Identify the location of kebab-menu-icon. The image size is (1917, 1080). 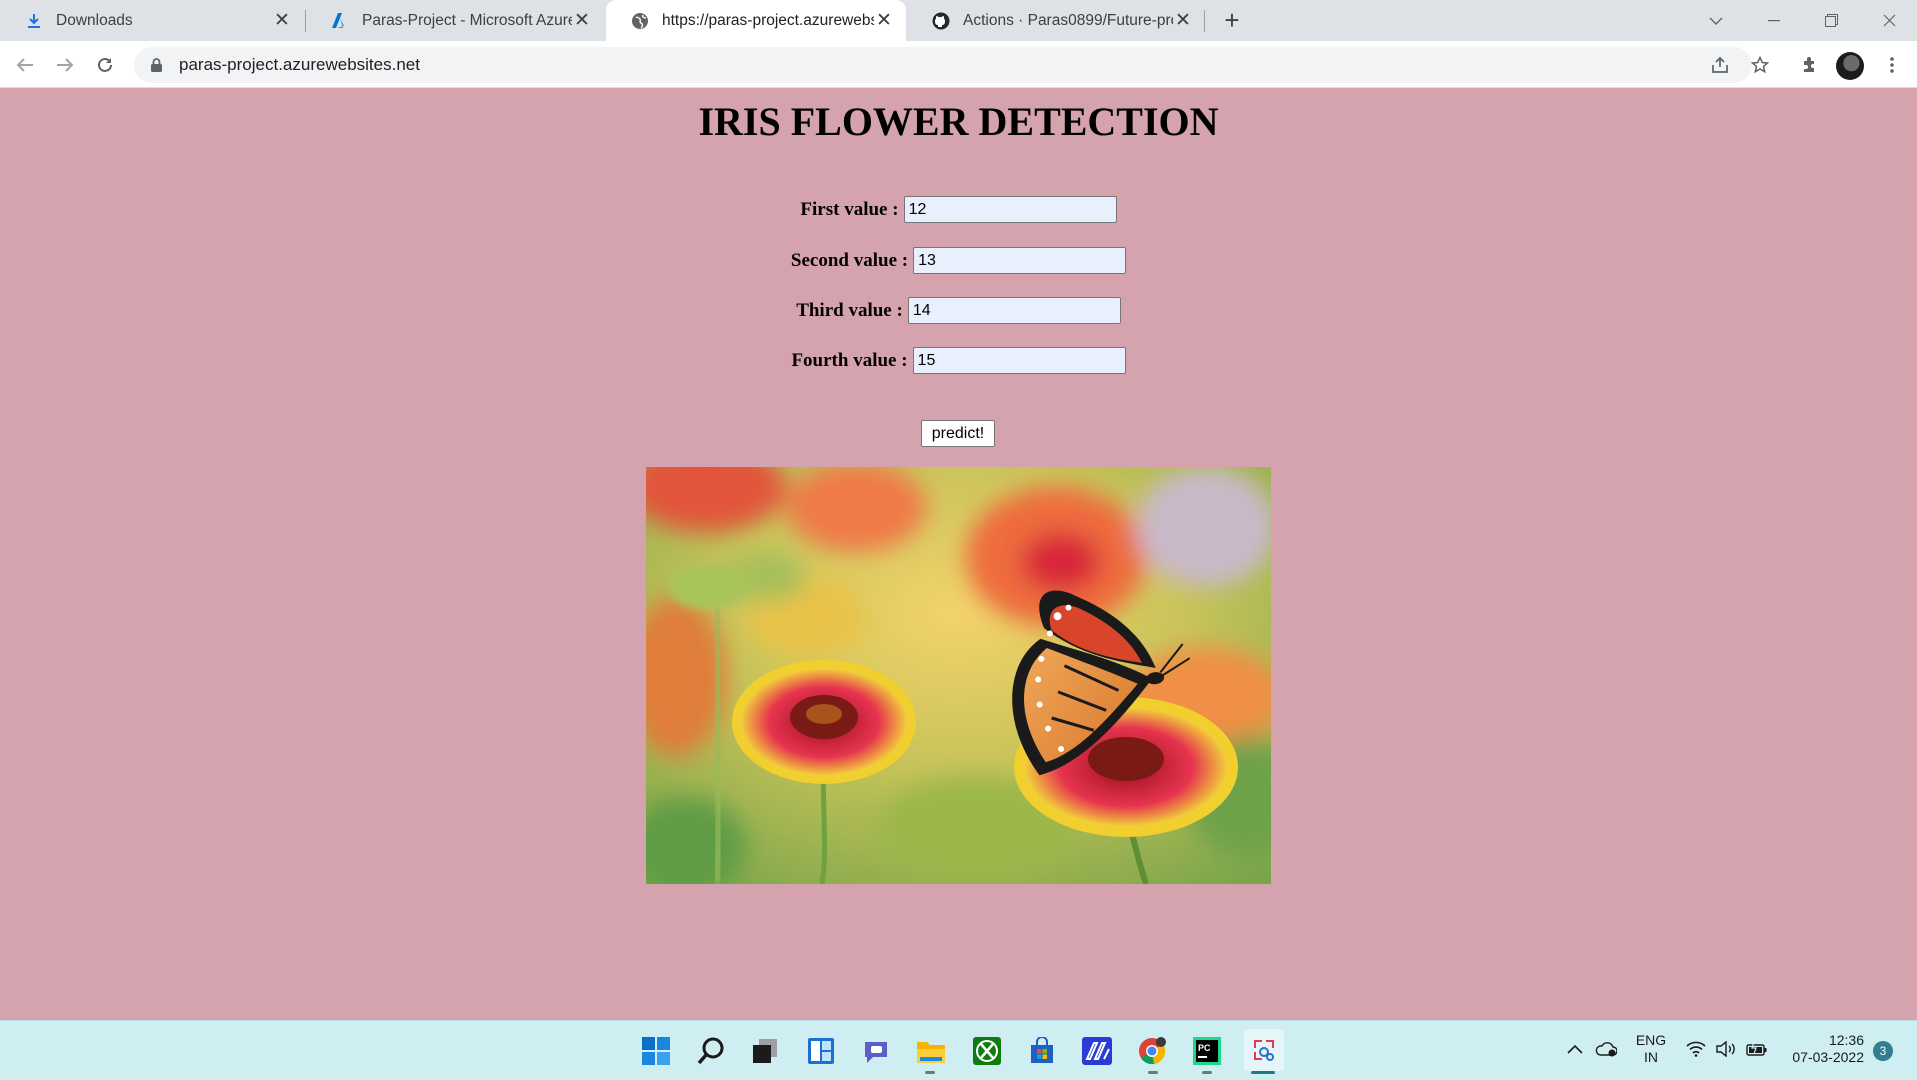
(1892, 65).